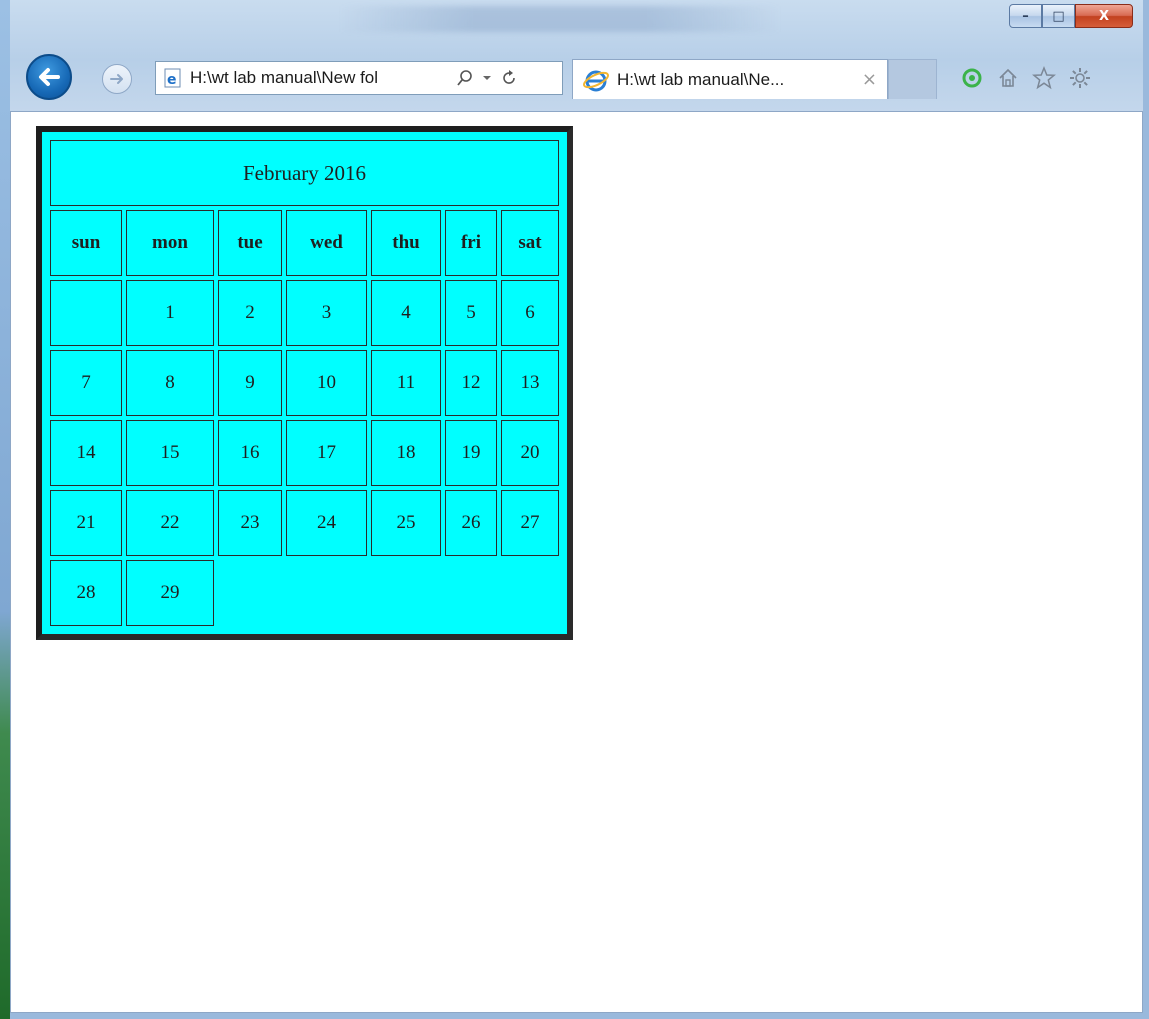 This screenshot has width=1149, height=1019. What do you see at coordinates (406, 453) in the screenshot?
I see `day-cell: 18` at bounding box center [406, 453].